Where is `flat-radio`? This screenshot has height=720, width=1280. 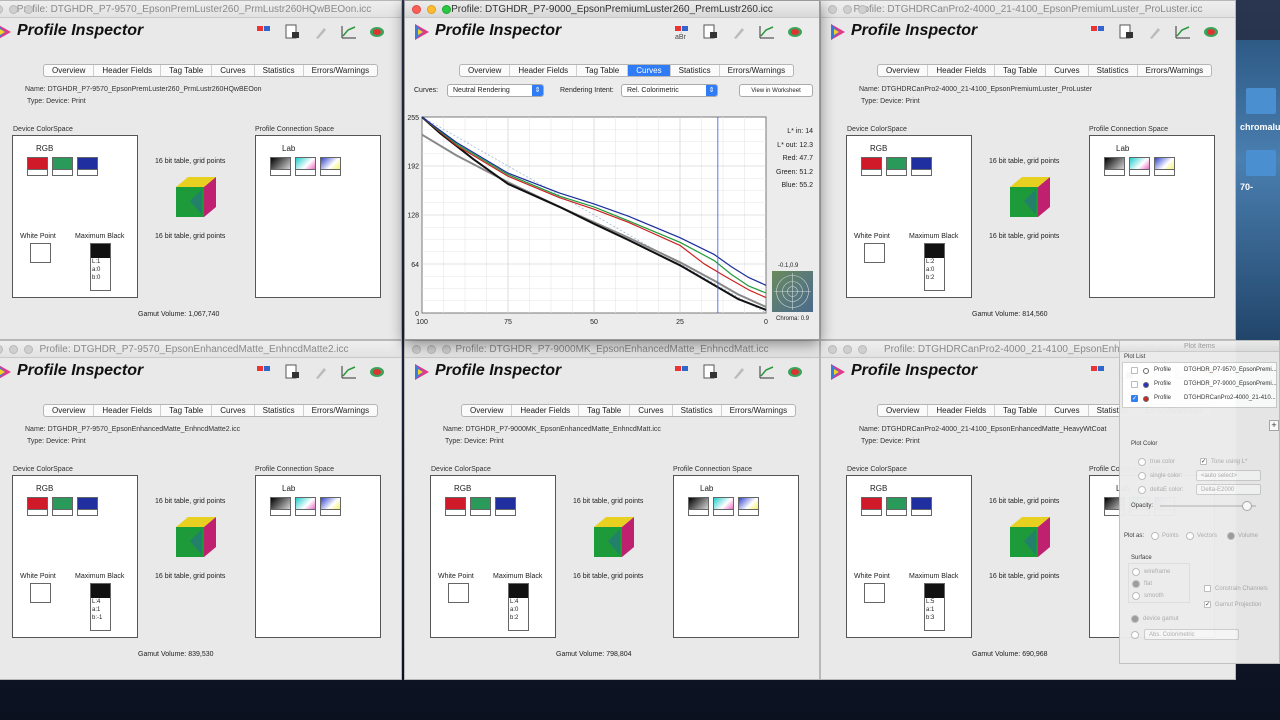 flat-radio is located at coordinates (1136, 584).